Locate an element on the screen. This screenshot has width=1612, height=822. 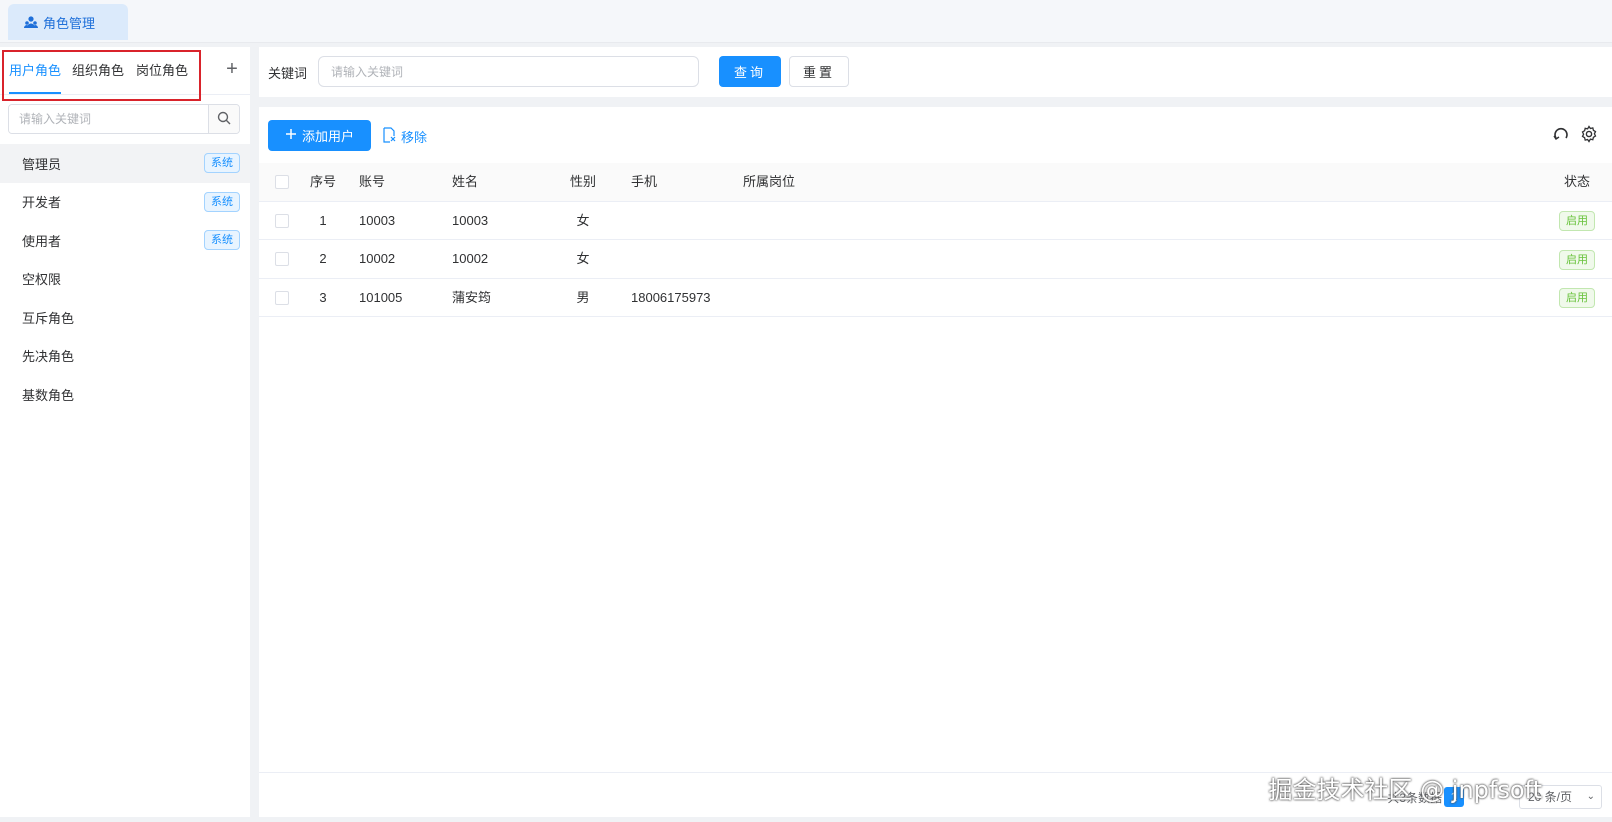
role-item-prerequisite: 先决角色 is located at coordinates (125, 356).